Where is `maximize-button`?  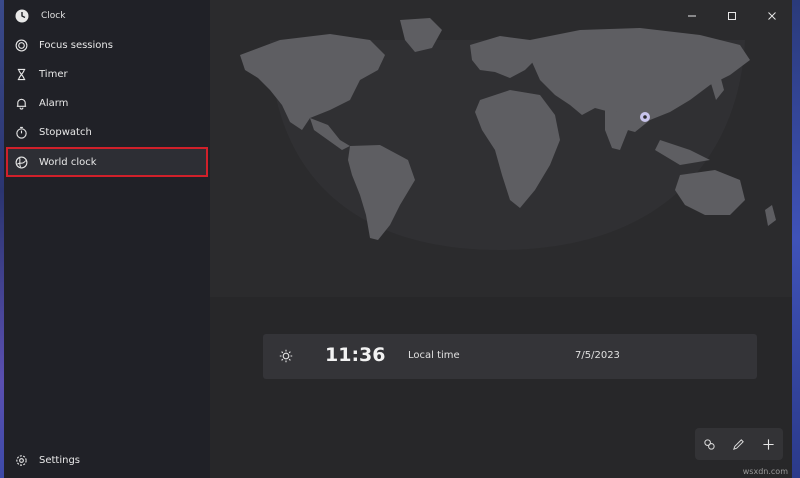 maximize-button is located at coordinates (732, 16).